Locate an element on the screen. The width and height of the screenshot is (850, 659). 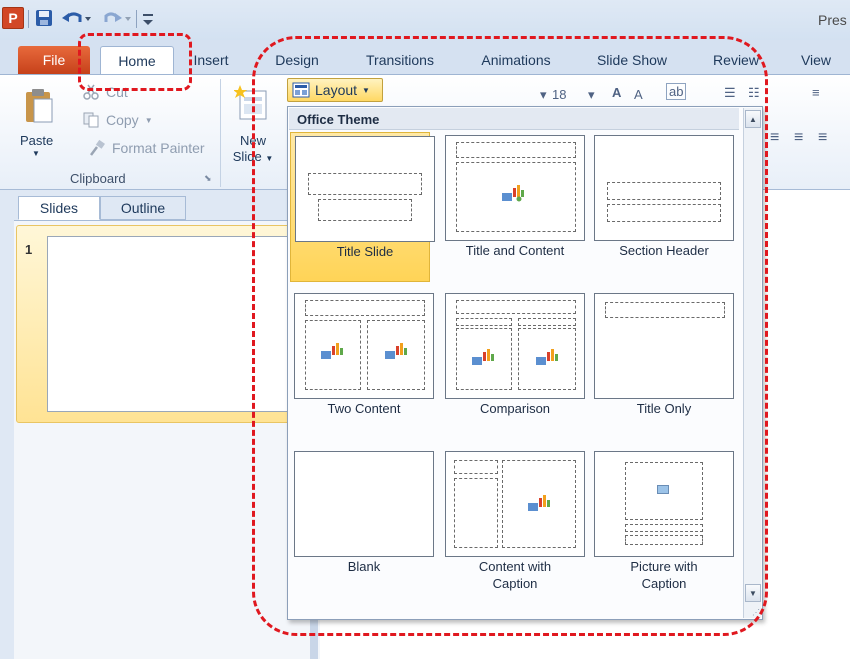
layout-option-picture-with-caption: Picture with Caption is located at coordinates (662, 523).